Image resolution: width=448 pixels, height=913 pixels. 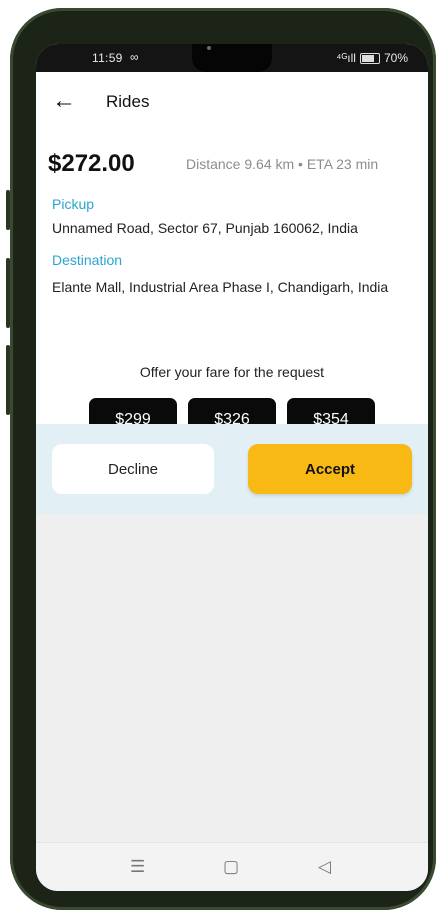 I want to click on status-bar: 11:59 ∞ ⁴ᴳıll 70%, so click(x=232, y=58).